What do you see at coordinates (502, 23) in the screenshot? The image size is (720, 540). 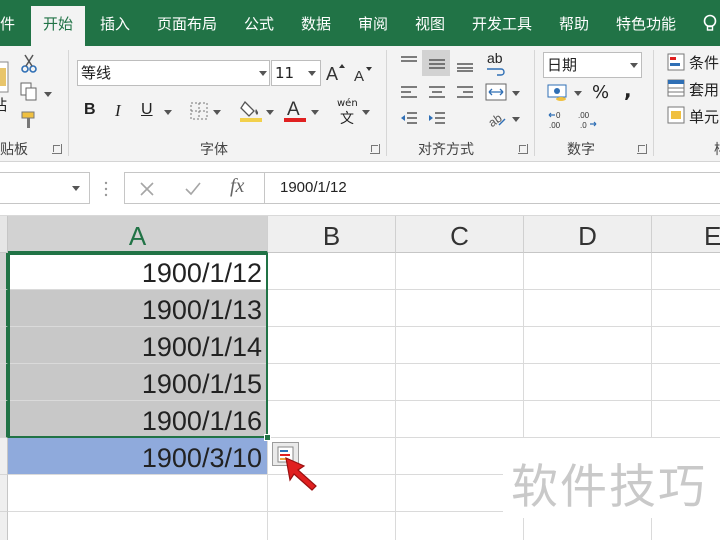 I see `tab-developer: 开发工具` at bounding box center [502, 23].